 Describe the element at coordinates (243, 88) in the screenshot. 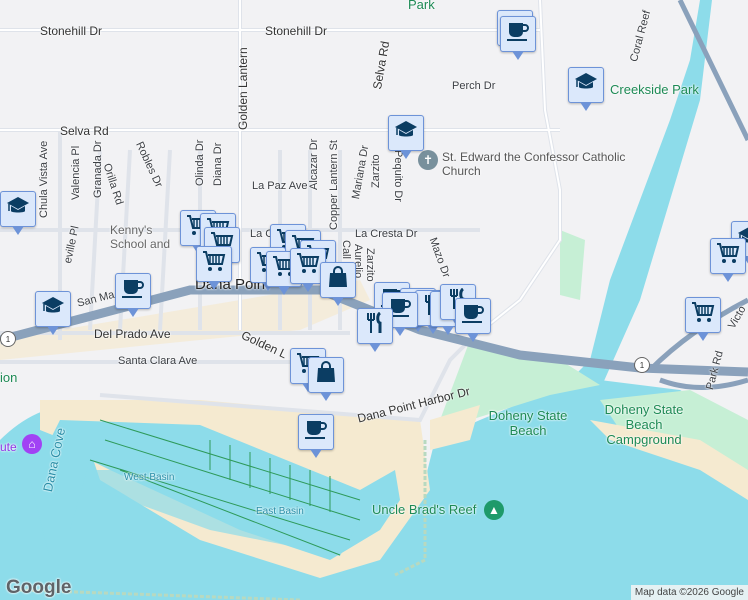

I see `road-label: Golden Lantern` at that location.